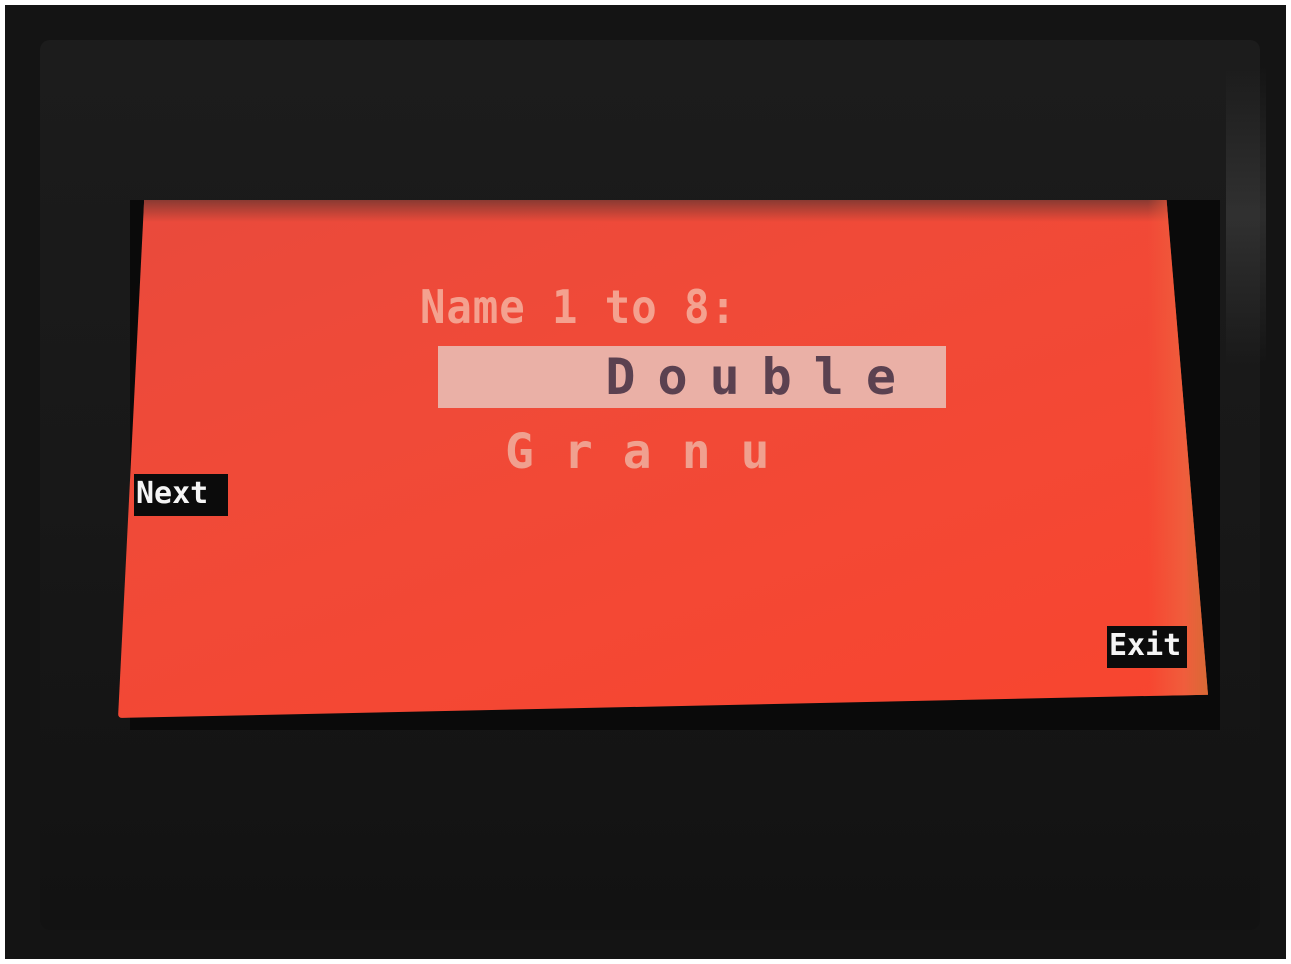 The image size is (1291, 964). What do you see at coordinates (181, 495) in the screenshot?
I see `next-softkey-button: Next` at bounding box center [181, 495].